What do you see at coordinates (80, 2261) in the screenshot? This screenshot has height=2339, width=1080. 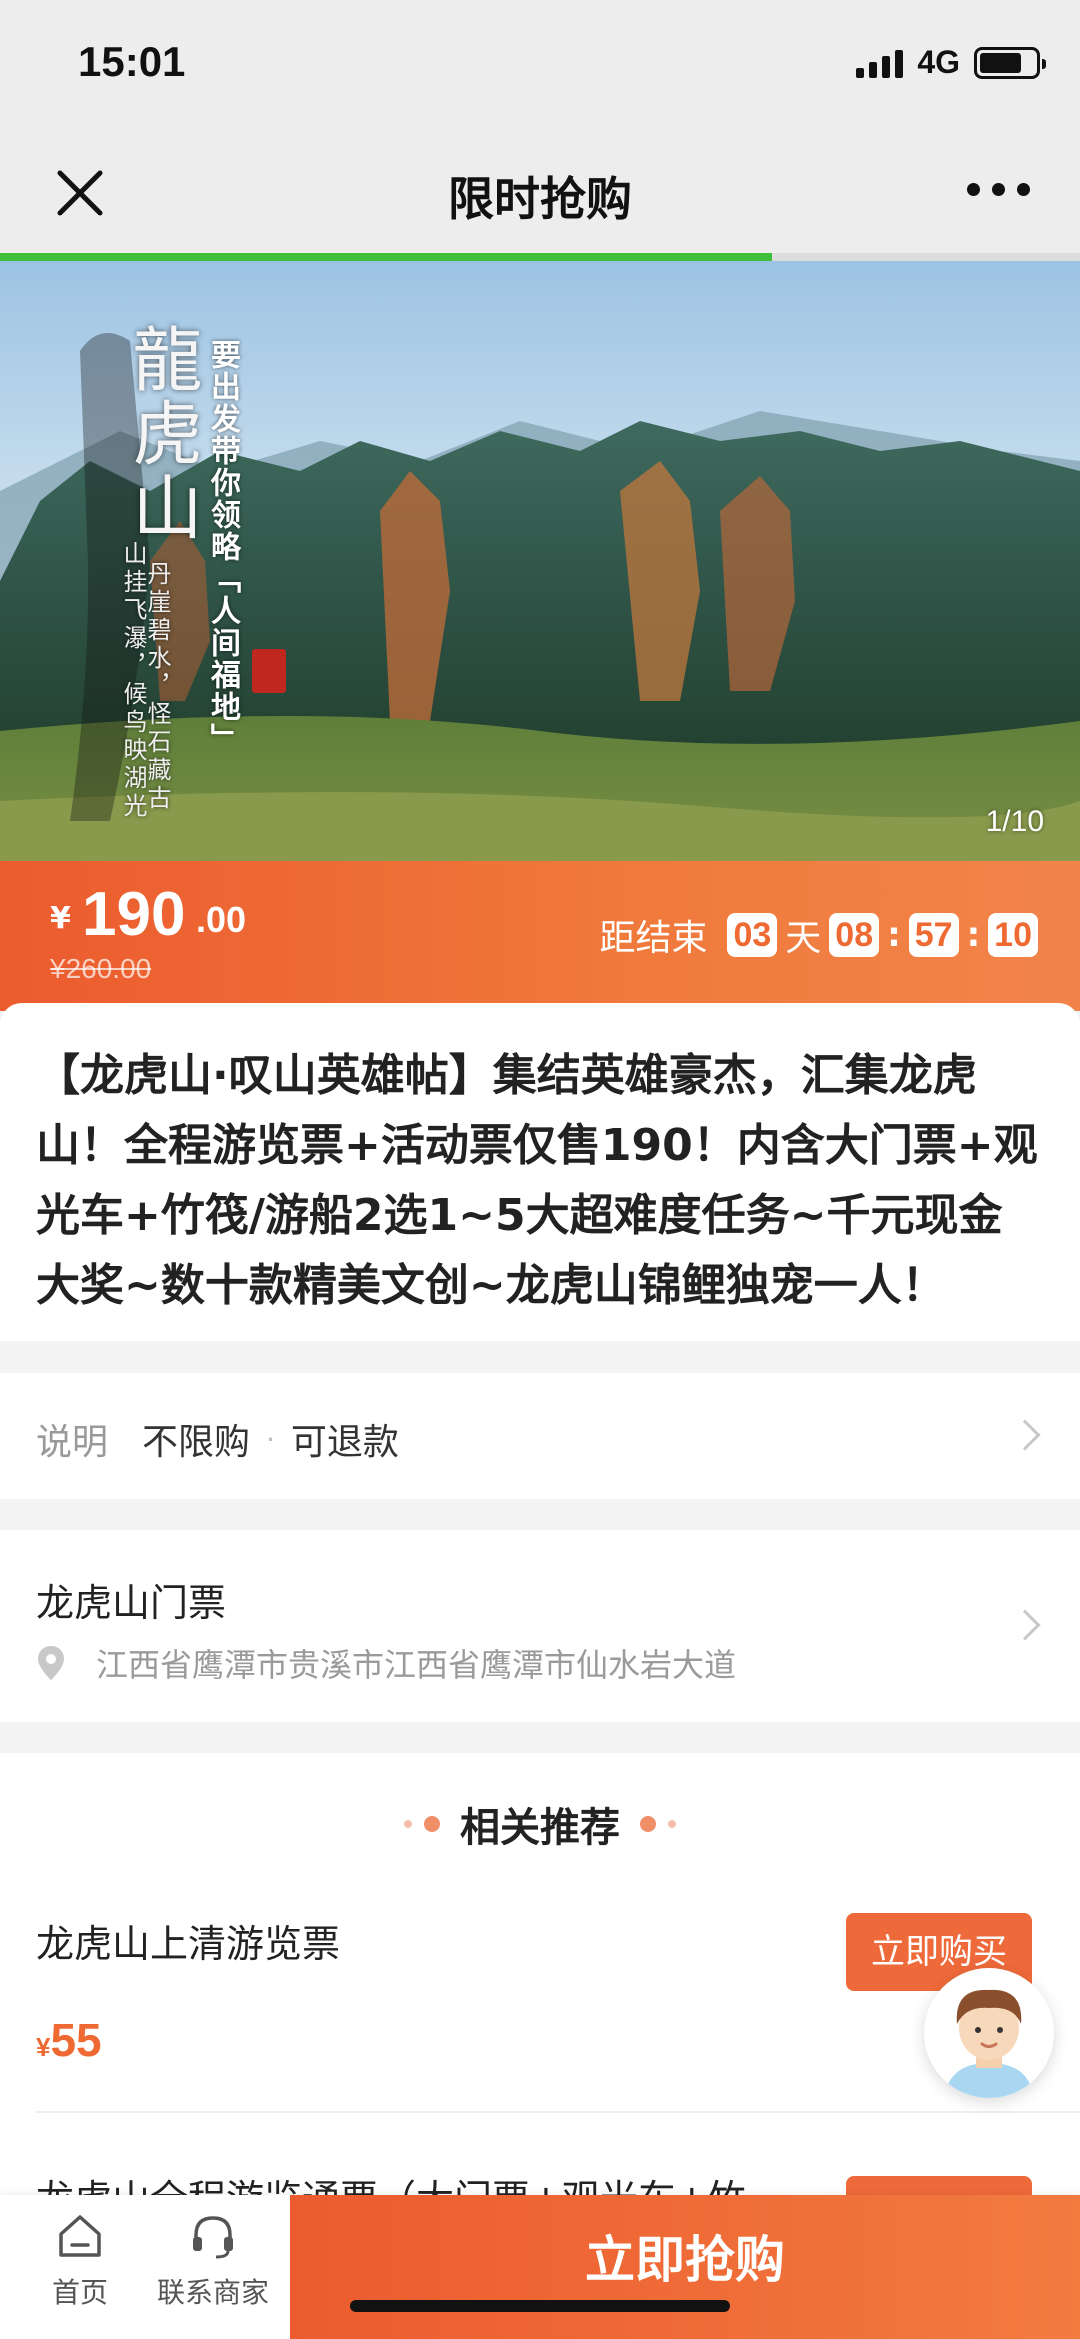 I see `tab-home: 首页` at bounding box center [80, 2261].